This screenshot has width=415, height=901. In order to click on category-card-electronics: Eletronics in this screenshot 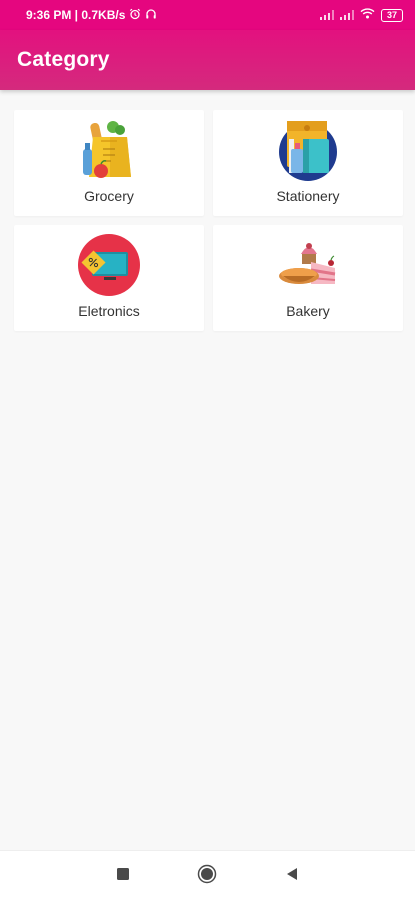, I will do `click(109, 278)`.